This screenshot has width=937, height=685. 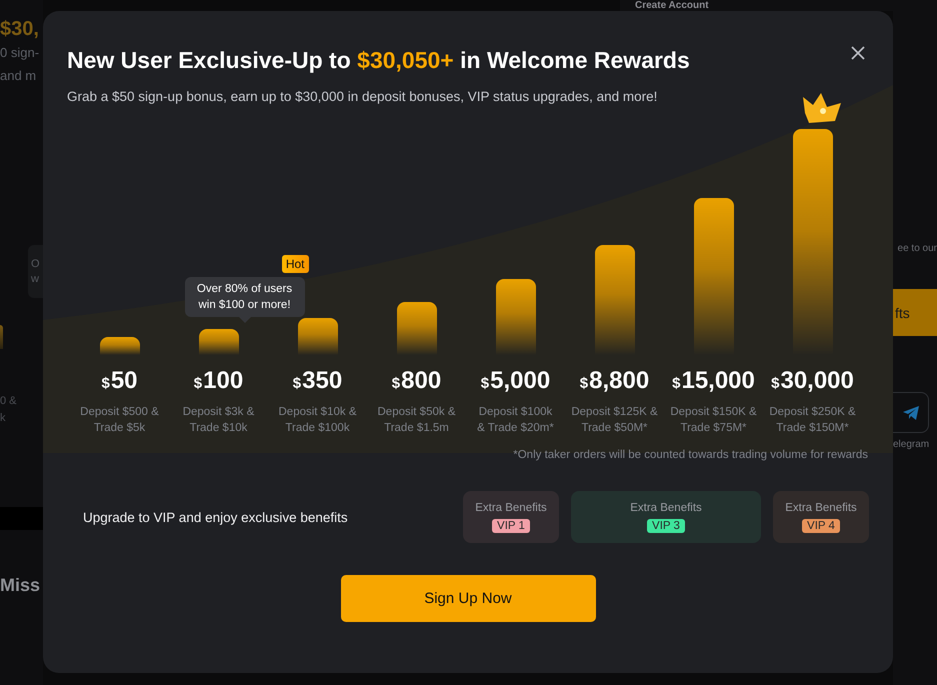 I want to click on requirement-text: Deposit $50k &, so click(x=417, y=412).